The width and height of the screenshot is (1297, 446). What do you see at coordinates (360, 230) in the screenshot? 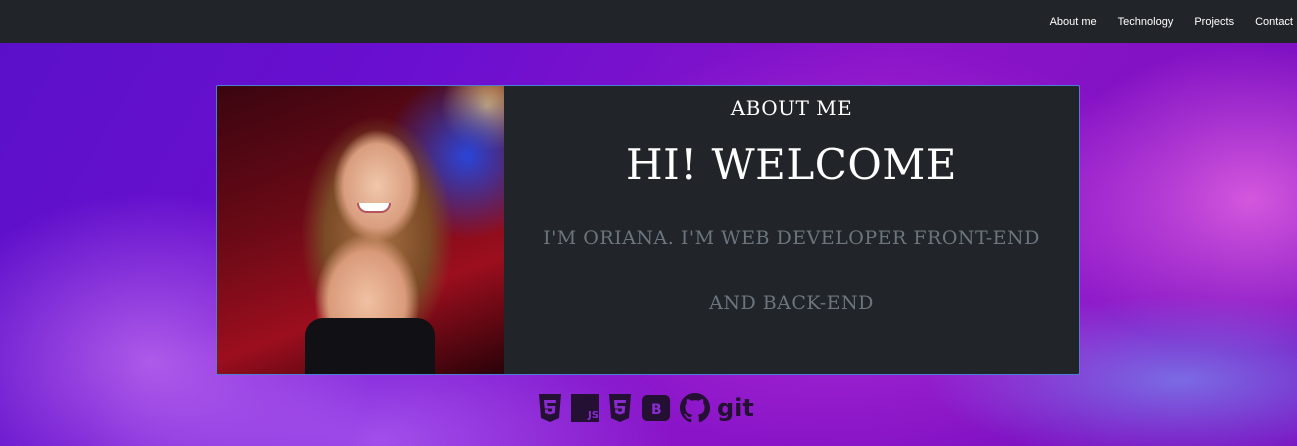
I see `profile-photo` at bounding box center [360, 230].